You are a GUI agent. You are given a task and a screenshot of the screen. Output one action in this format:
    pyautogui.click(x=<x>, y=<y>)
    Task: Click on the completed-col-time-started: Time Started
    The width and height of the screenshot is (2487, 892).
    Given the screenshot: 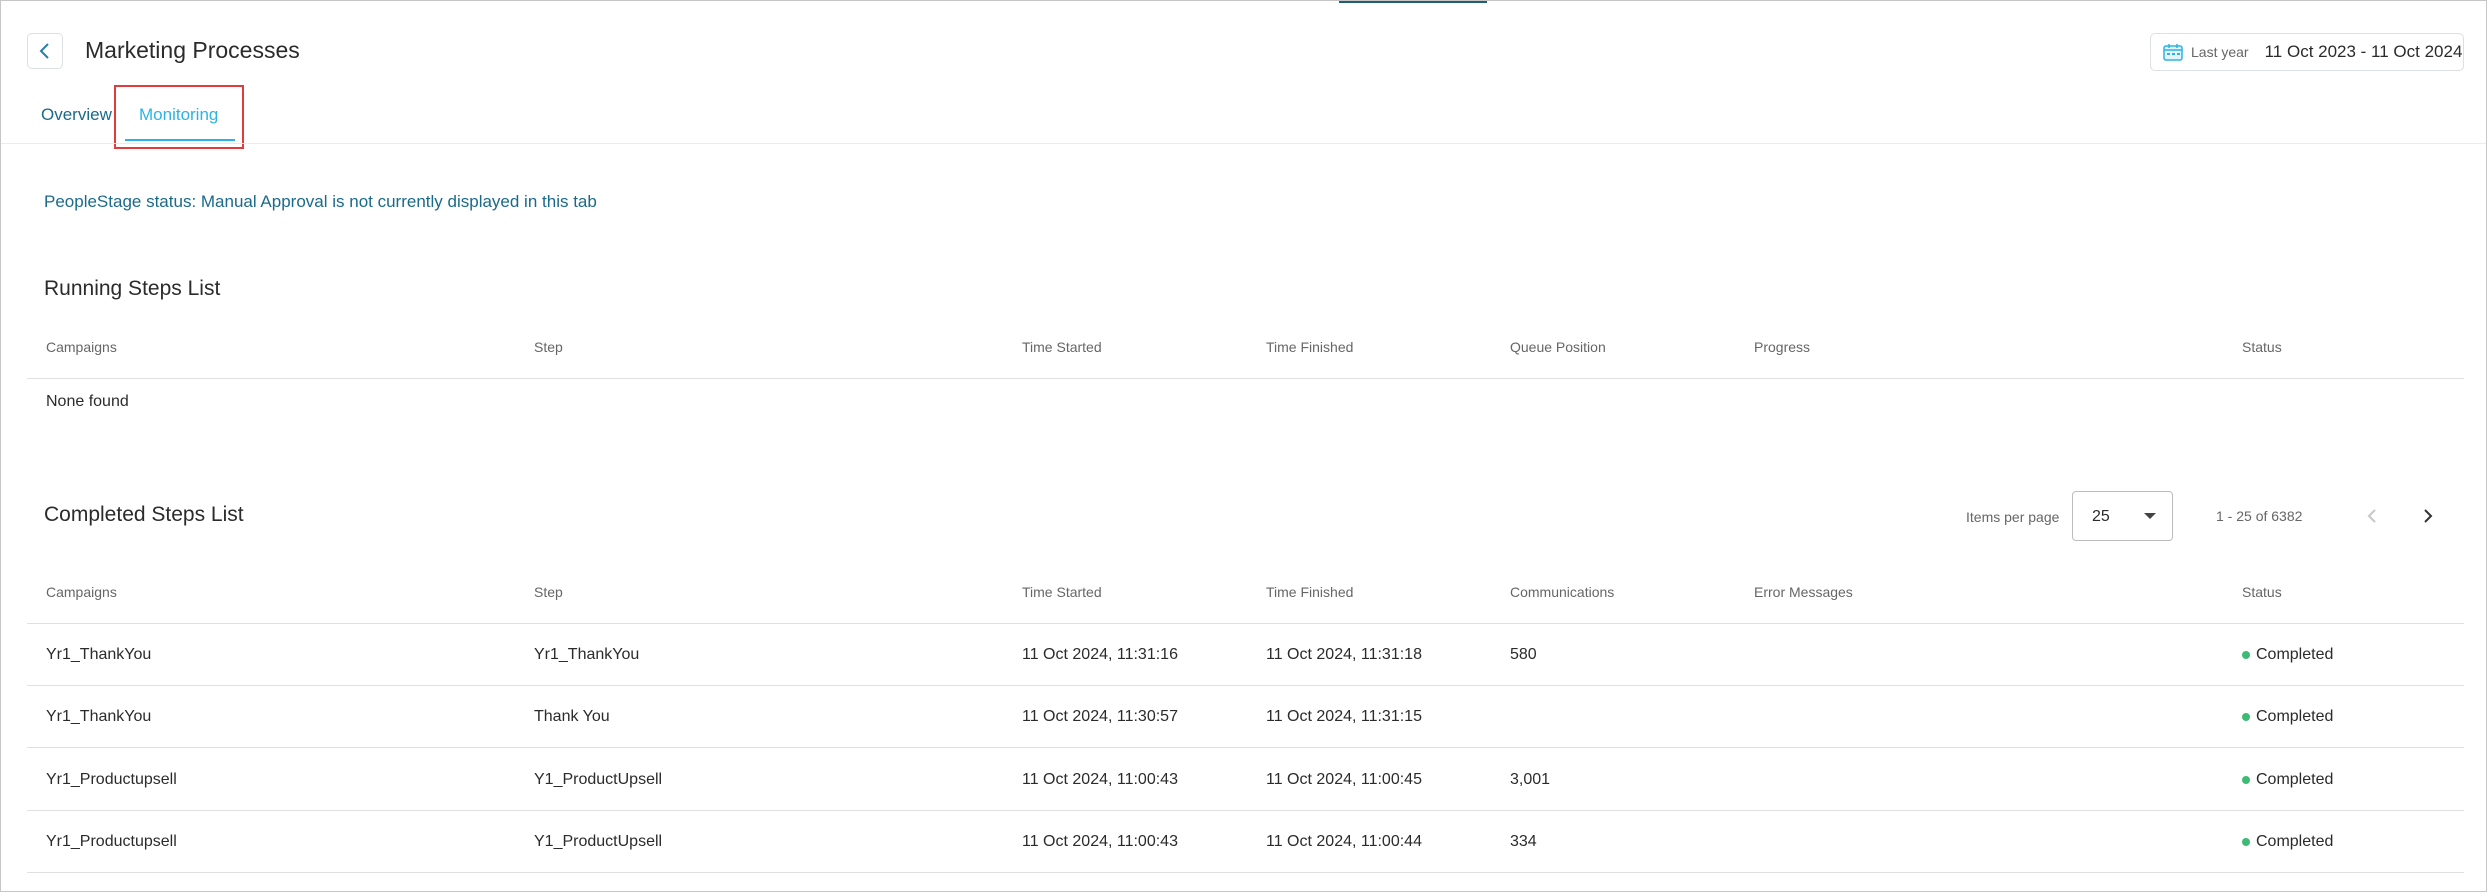 What is the action you would take?
    pyautogui.click(x=1062, y=592)
    